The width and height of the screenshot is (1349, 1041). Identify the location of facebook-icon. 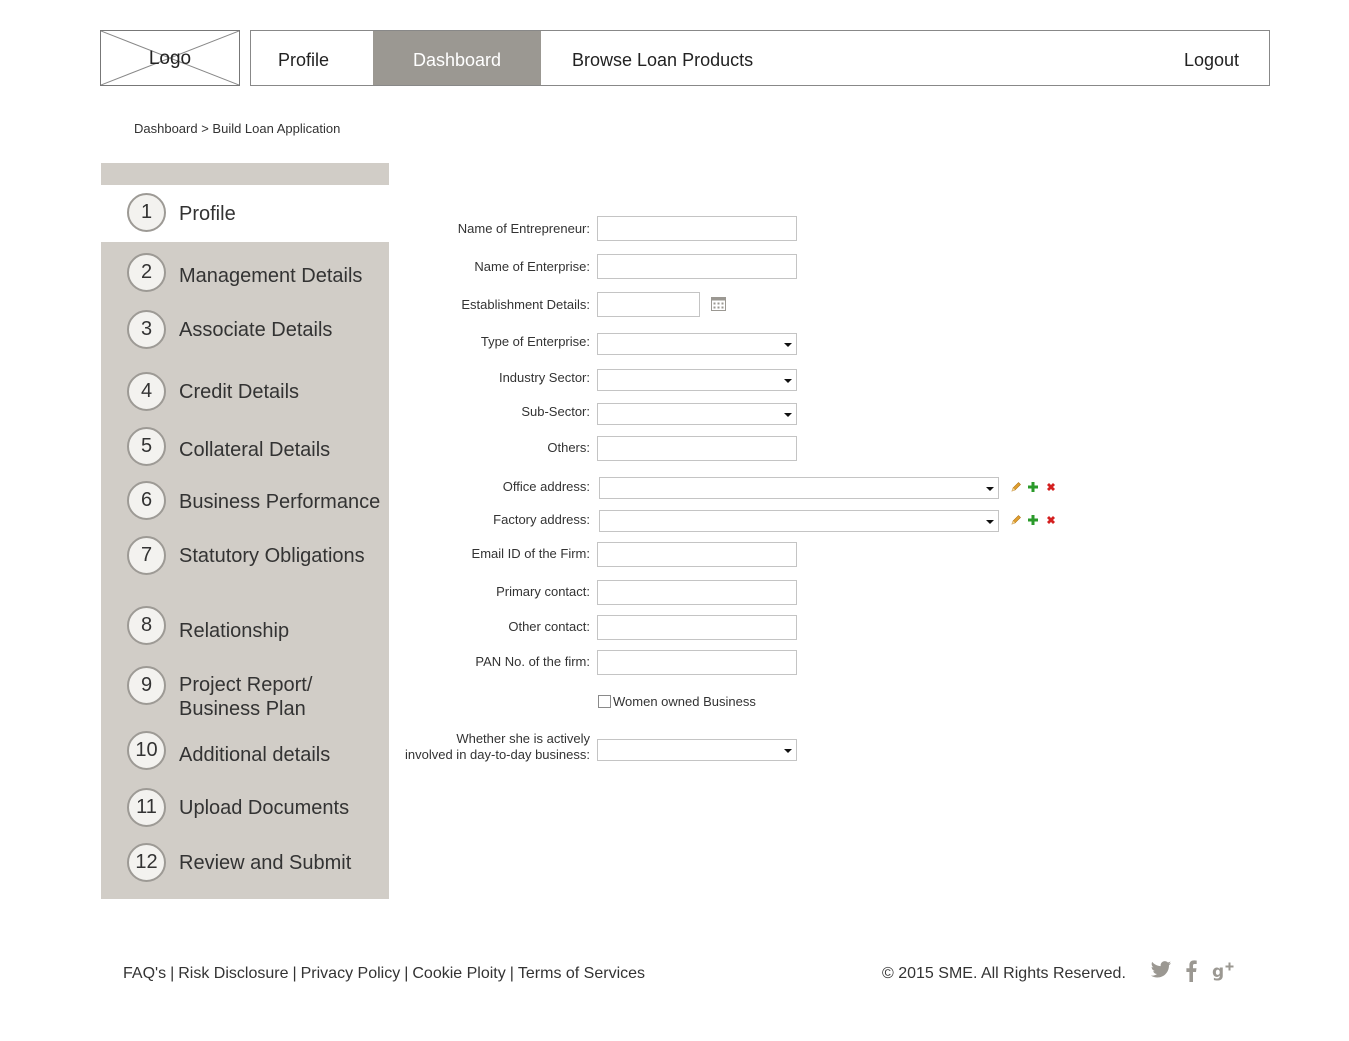
(1191, 971).